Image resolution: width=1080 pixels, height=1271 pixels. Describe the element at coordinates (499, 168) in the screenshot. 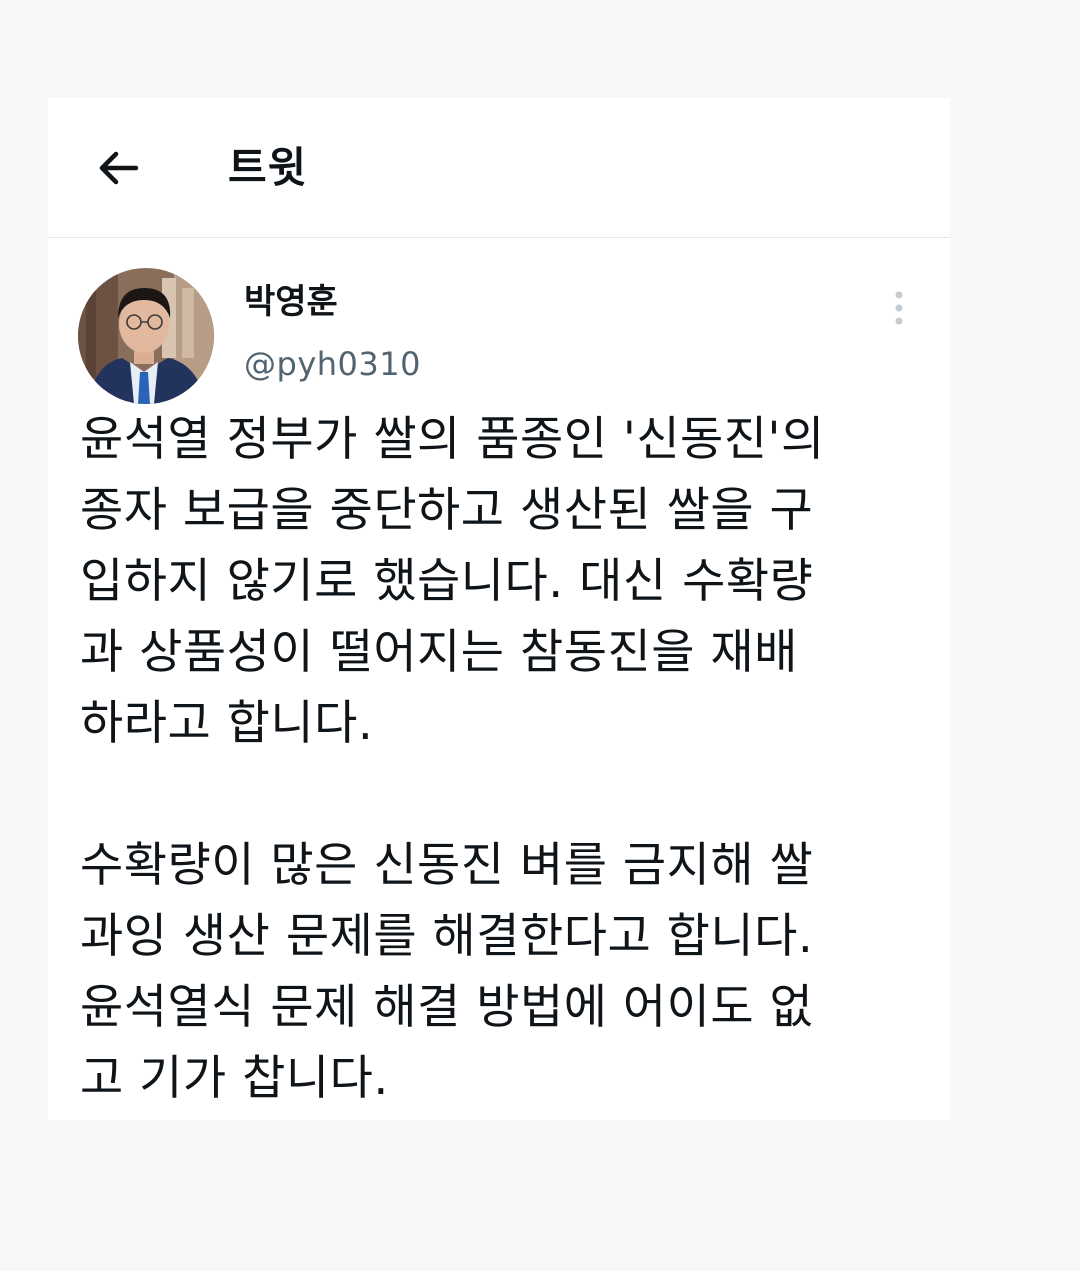

I see `top-bar: 트윗` at that location.